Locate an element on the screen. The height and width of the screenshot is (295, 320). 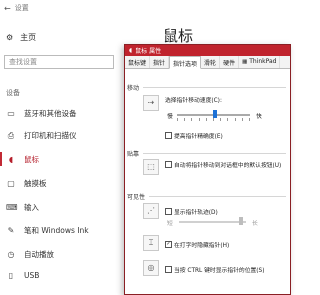
trails-slider-thumb is located at coordinates (241, 221).